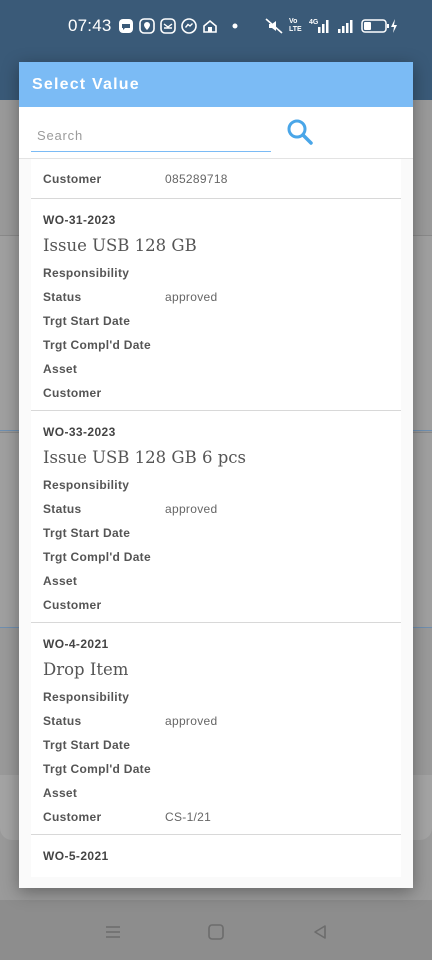 Image resolution: width=432 pixels, height=960 pixels. Describe the element at coordinates (346, 26) in the screenshot. I see `signal-icon` at that location.